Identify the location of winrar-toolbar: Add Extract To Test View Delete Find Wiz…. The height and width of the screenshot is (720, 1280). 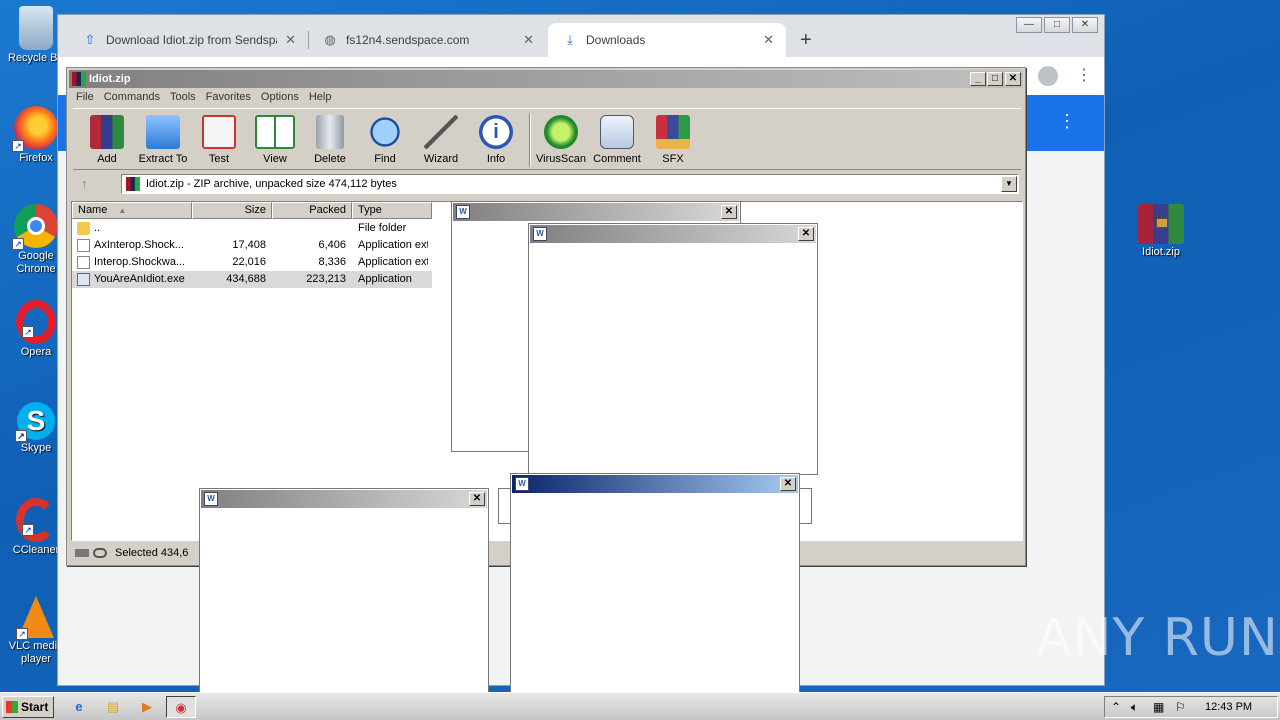
(547, 139).